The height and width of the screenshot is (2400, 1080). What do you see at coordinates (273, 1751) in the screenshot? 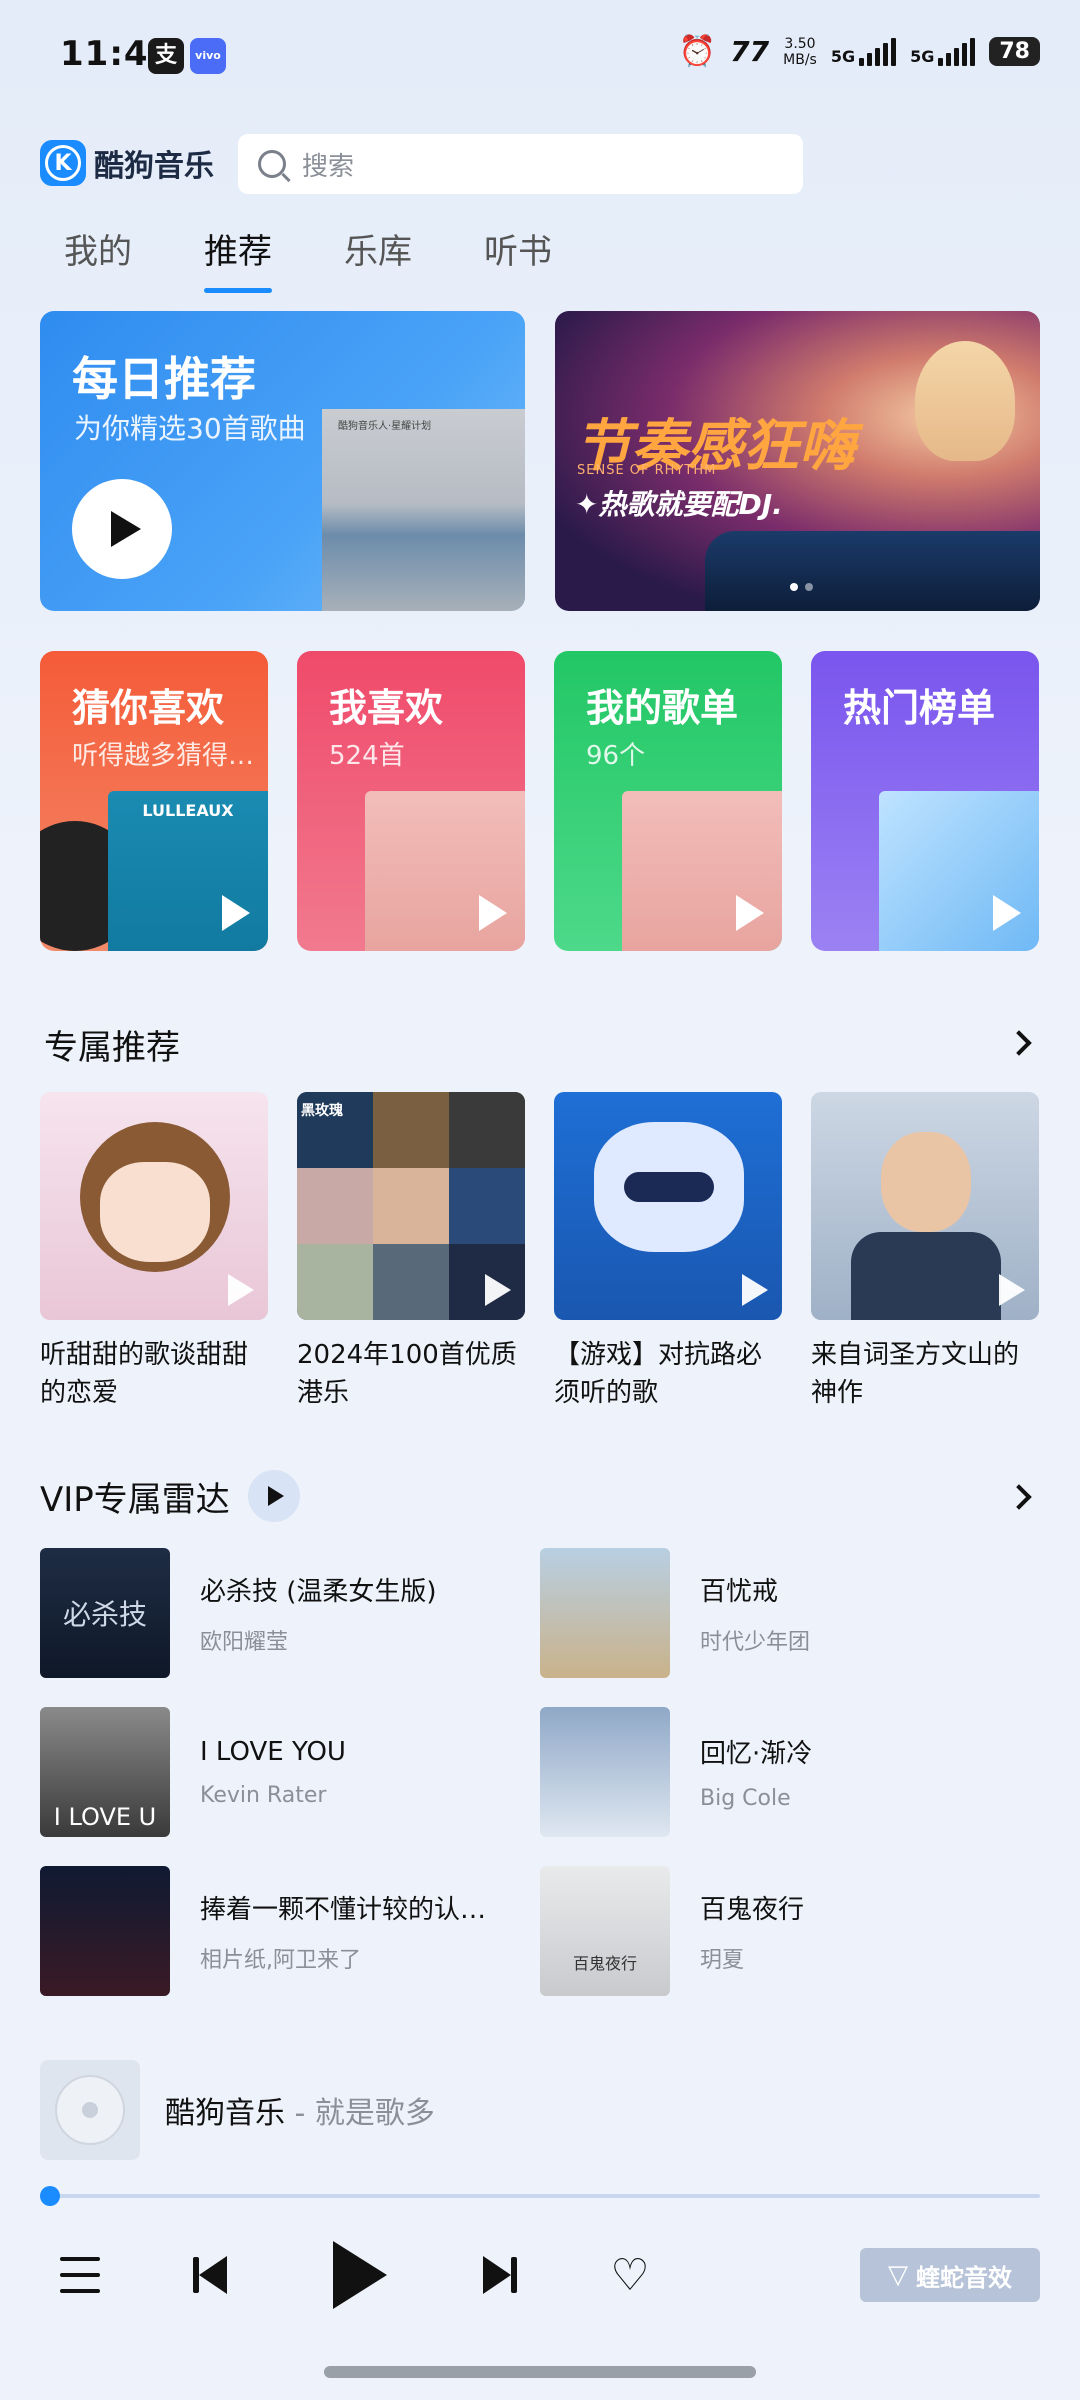
I see `song-title: I LOVE YOU` at bounding box center [273, 1751].